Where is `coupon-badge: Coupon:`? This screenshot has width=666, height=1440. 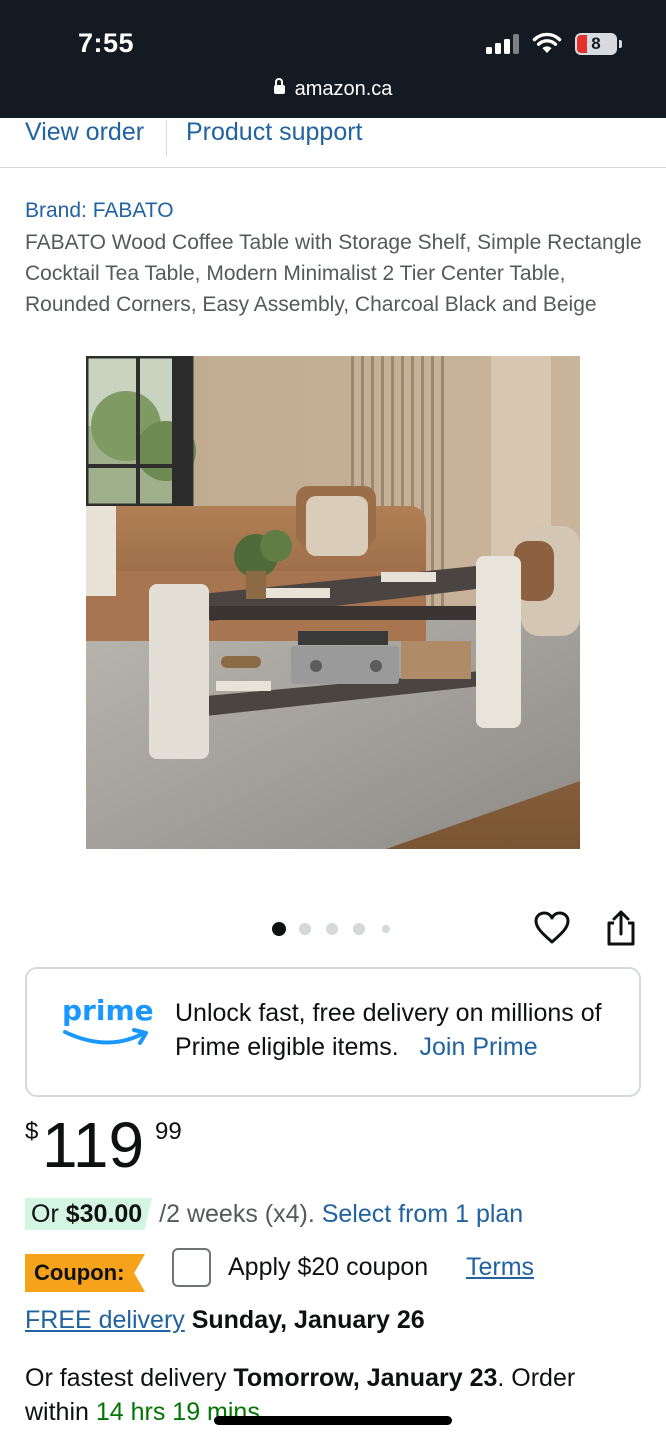
coupon-badge: Coupon: is located at coordinates (85, 1273).